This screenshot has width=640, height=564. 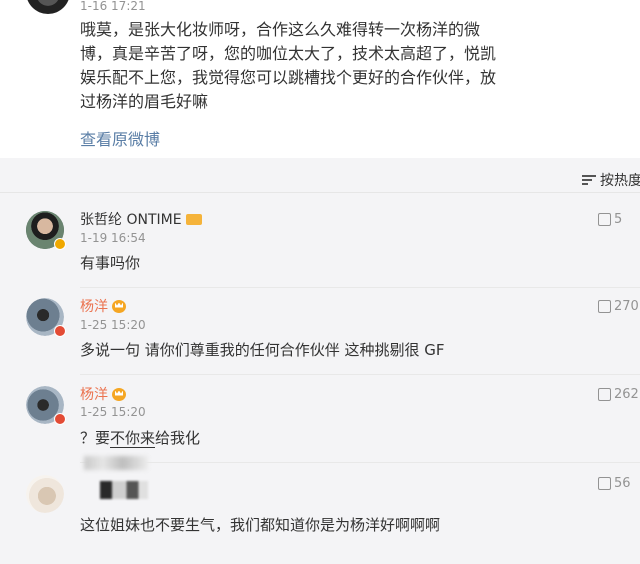 What do you see at coordinates (620, 181) in the screenshot?
I see `sort-label: 按热度` at bounding box center [620, 181].